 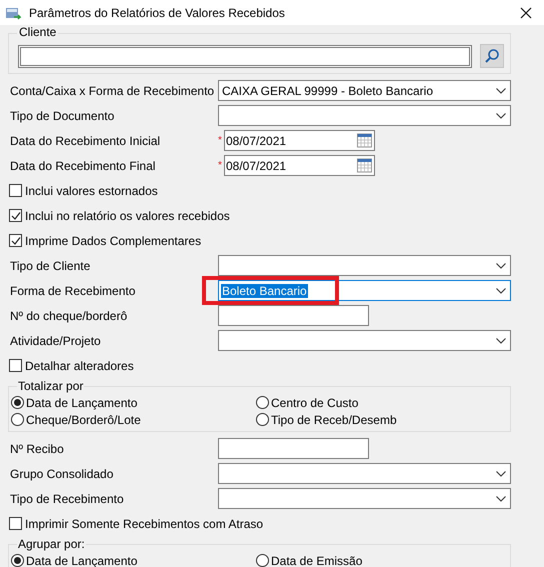 I want to click on radio-label: Tipo de Receb/Desemb, so click(x=334, y=419).